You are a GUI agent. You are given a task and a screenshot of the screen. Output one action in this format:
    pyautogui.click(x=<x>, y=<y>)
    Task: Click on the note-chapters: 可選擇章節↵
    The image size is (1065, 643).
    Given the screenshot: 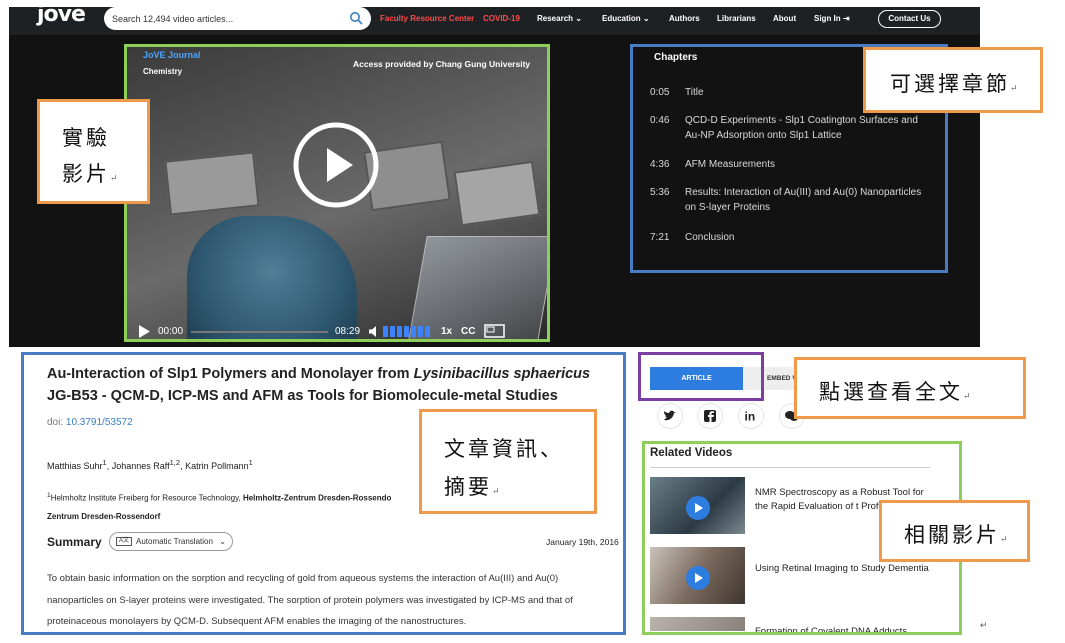 What is the action you would take?
    pyautogui.click(x=953, y=80)
    